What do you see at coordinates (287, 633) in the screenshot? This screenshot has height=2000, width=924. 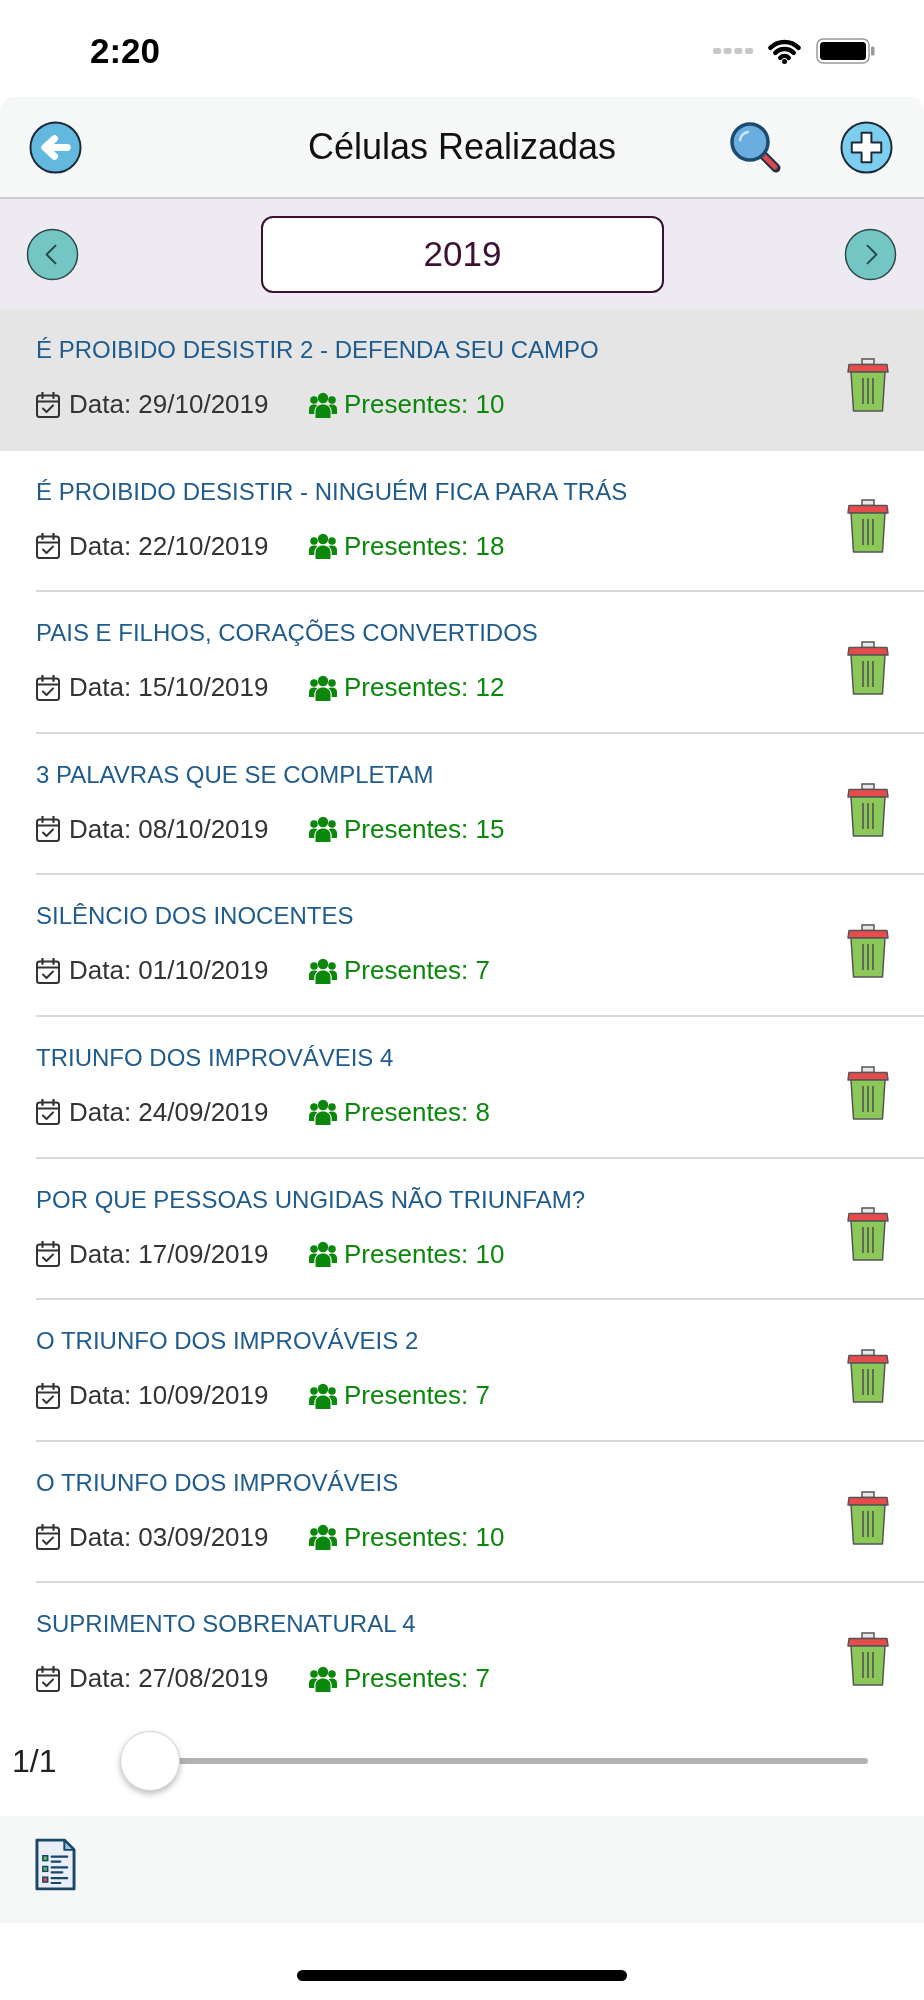 I see `meeting-title: PAIS E FILHOS, CORAÇÕES CONVERTIDOS` at bounding box center [287, 633].